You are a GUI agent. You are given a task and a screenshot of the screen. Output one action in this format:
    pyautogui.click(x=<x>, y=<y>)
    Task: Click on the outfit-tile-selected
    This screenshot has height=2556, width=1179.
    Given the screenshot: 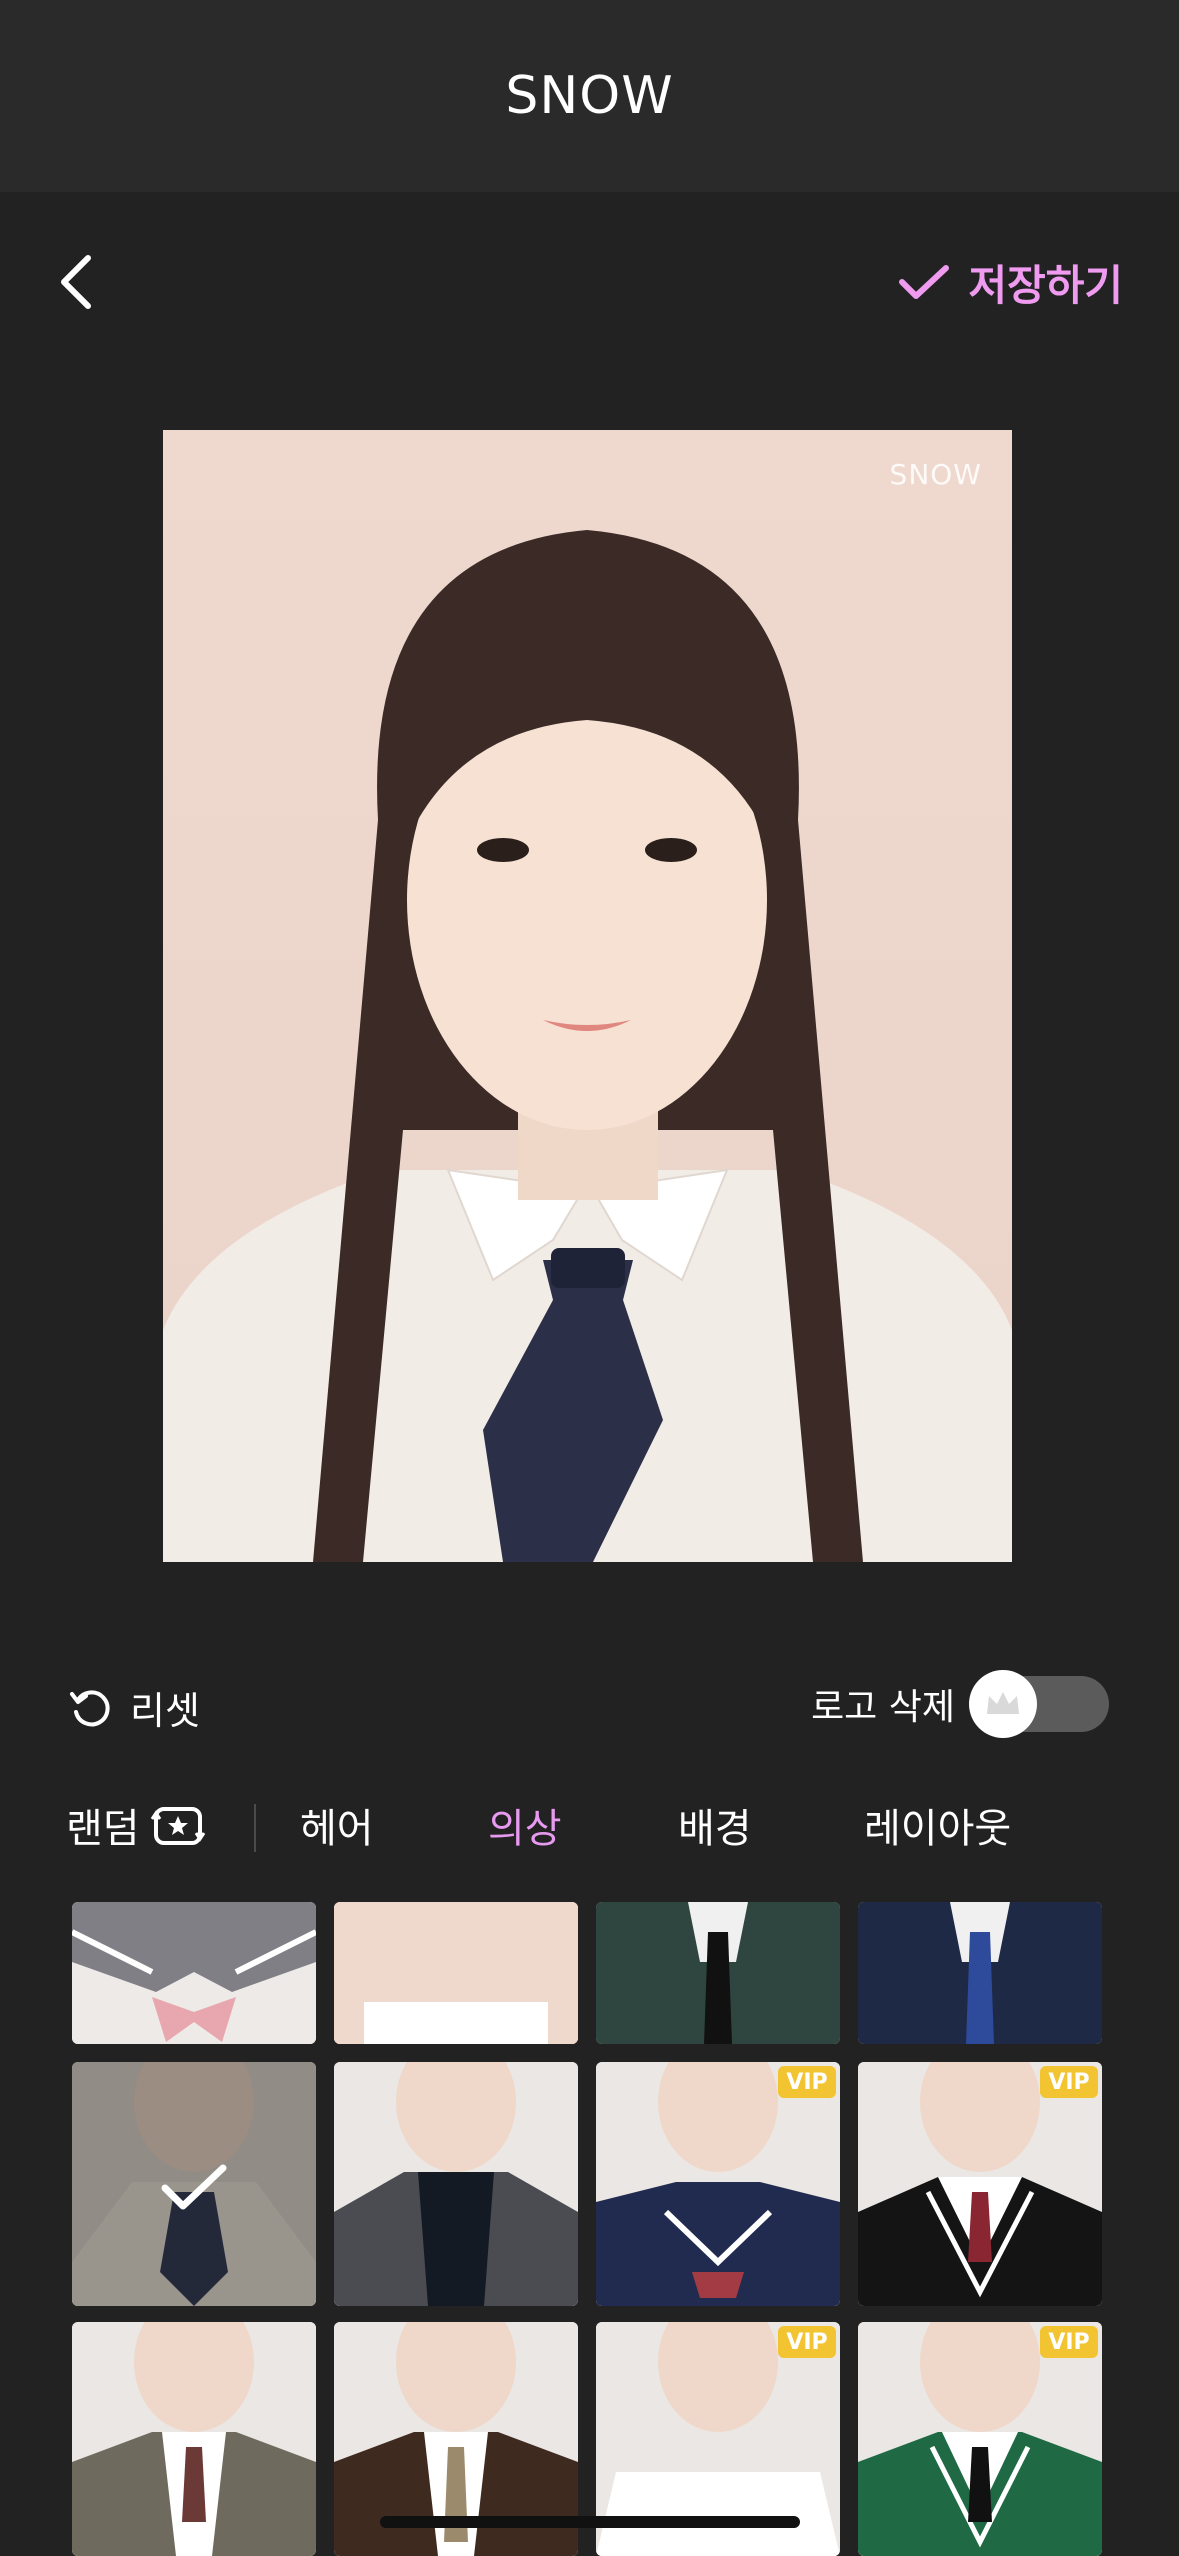 What is the action you would take?
    pyautogui.click(x=194, y=2184)
    